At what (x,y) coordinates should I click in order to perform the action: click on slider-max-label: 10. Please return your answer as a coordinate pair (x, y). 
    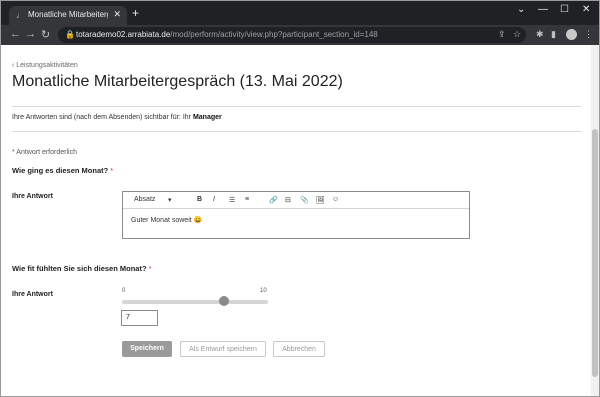
    Looking at the image, I should click on (263, 291).